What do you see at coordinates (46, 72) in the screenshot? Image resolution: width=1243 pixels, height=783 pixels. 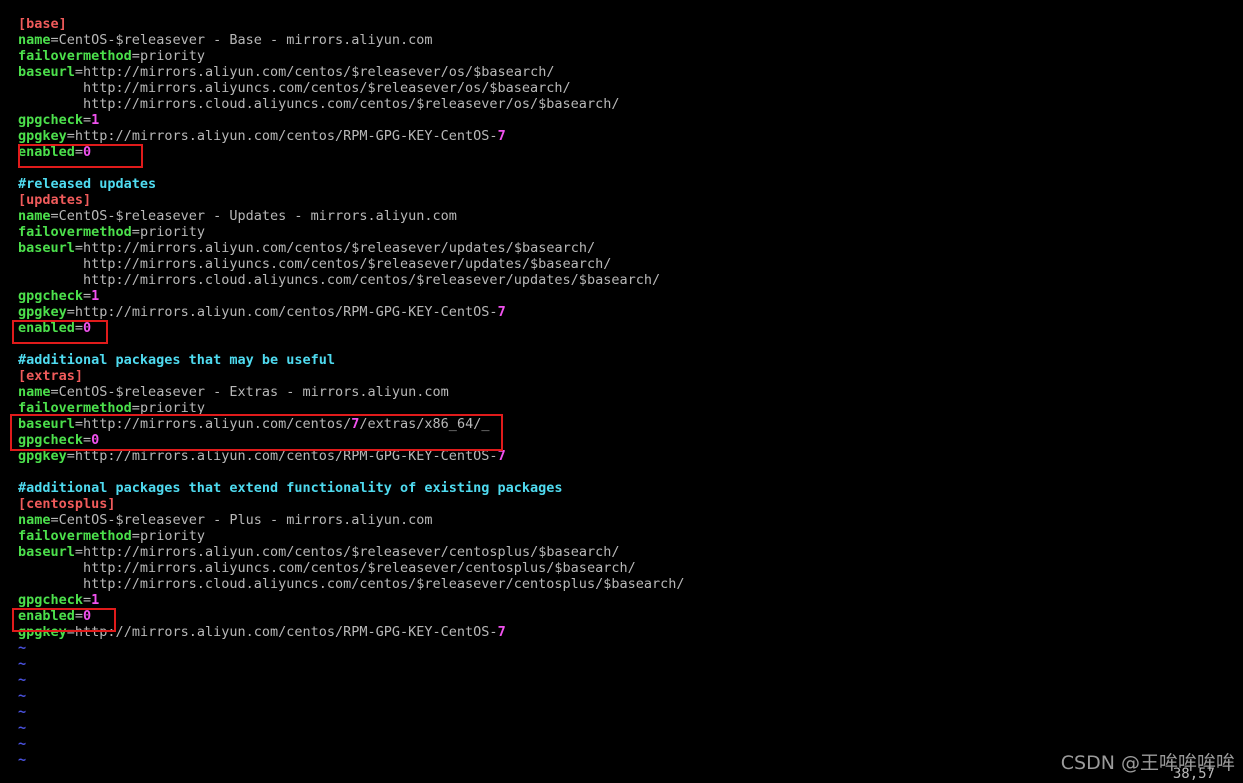 I see `config-key: baseurl` at bounding box center [46, 72].